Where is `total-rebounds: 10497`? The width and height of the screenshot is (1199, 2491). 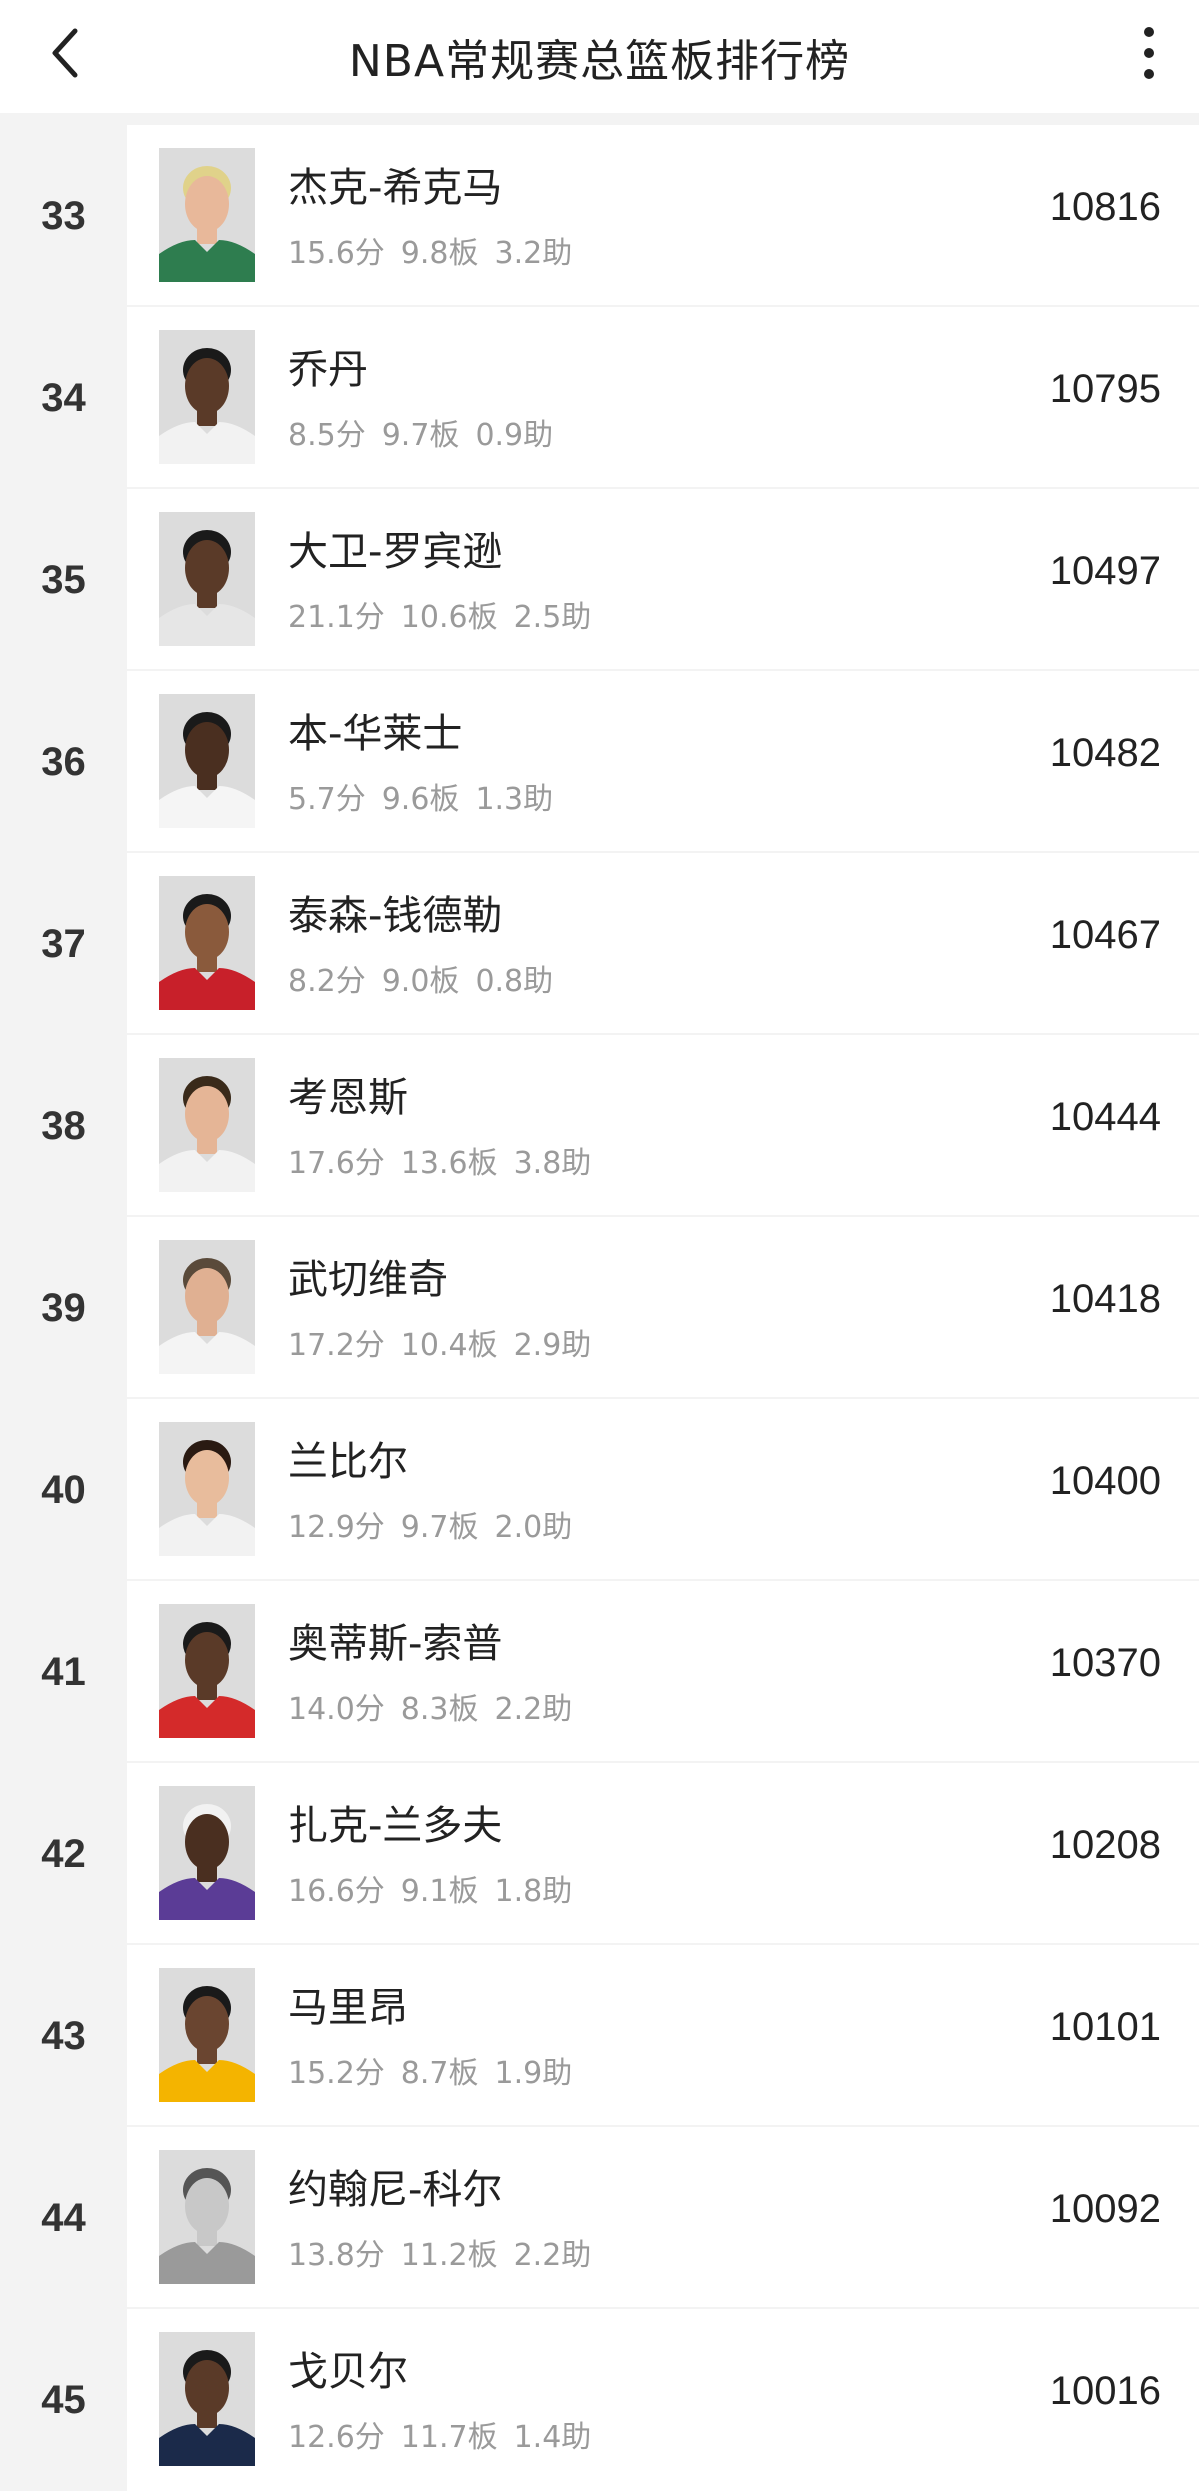
total-rebounds: 10497 is located at coordinates (1105, 571).